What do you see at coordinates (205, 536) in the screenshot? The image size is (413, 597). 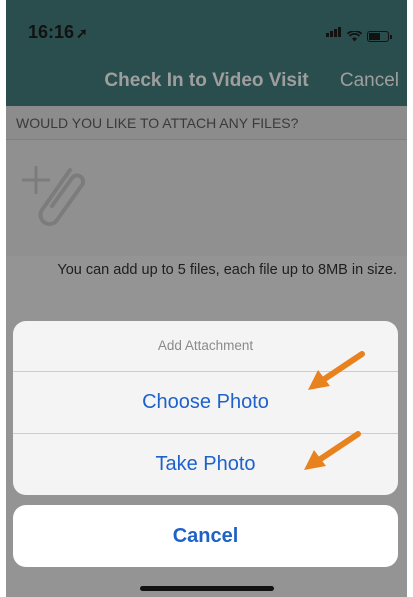 I see `action-sheet-cancel-button: Cancel` at bounding box center [205, 536].